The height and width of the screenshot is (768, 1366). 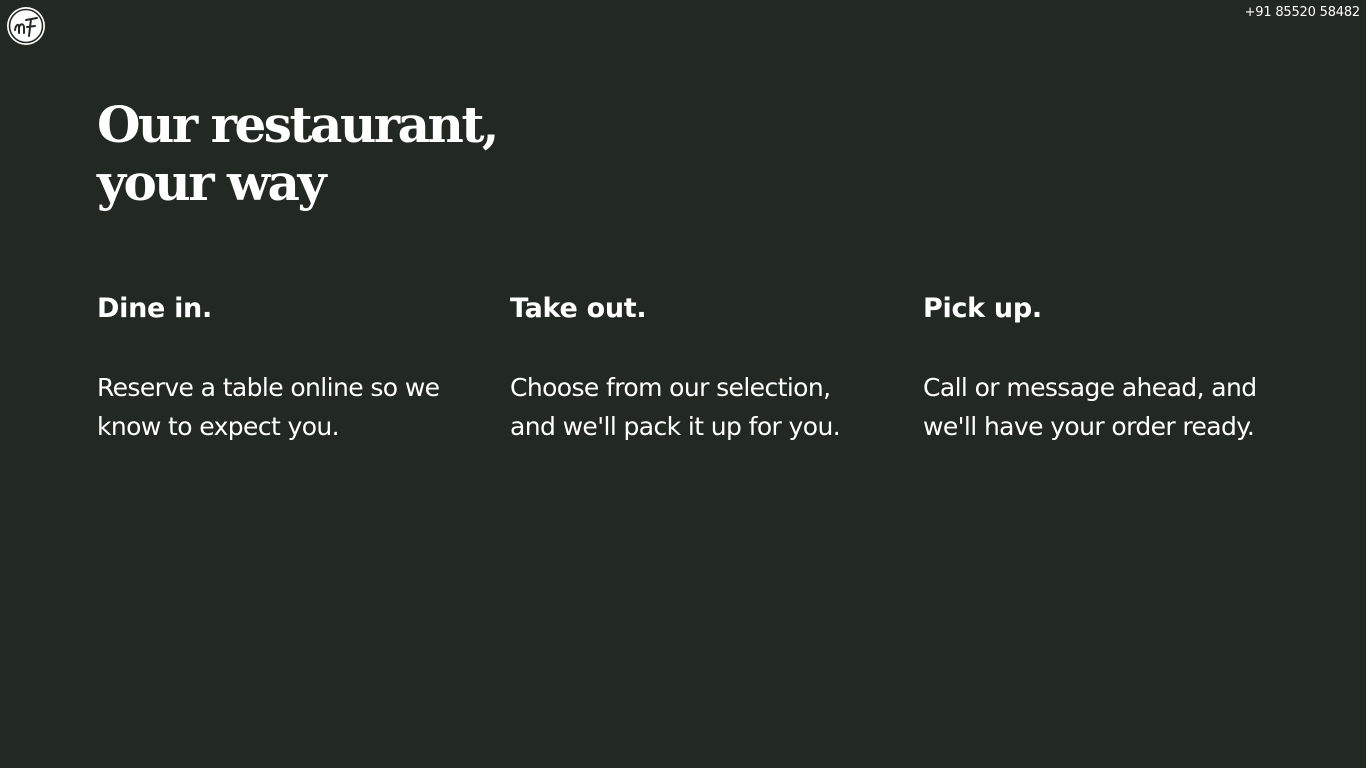 I want to click on option-title: Dine in., so click(x=154, y=308).